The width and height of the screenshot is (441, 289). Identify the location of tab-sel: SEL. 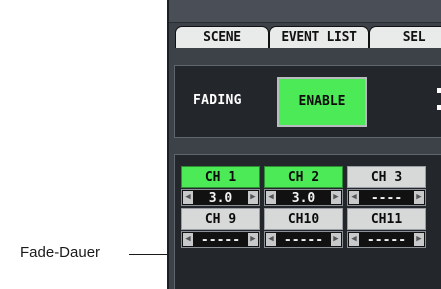
(405, 37).